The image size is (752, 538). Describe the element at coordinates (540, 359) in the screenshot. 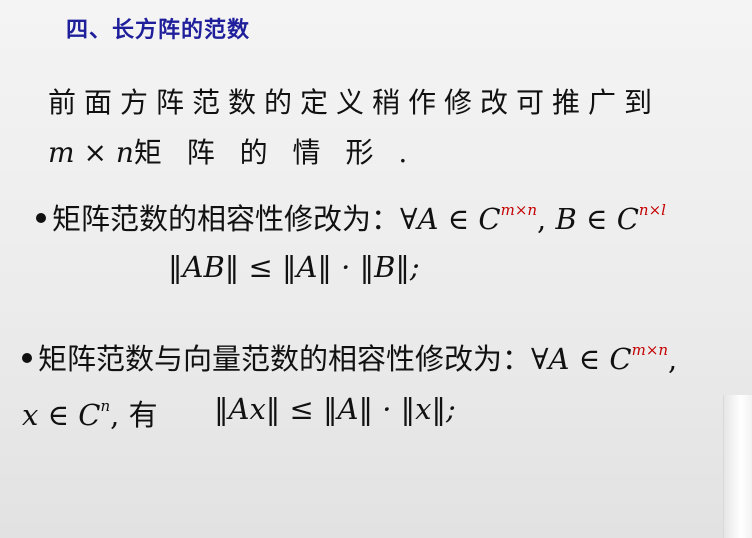

I see `forall-symbol-2: ∀` at that location.